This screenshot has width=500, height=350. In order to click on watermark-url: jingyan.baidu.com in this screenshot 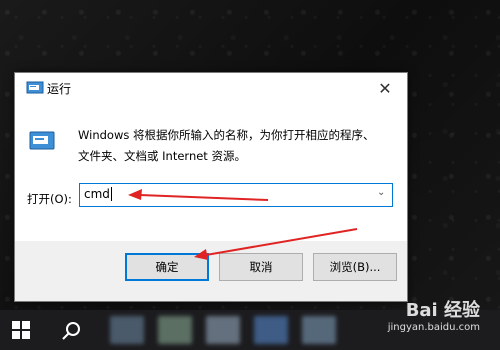, I will do `click(433, 327)`.